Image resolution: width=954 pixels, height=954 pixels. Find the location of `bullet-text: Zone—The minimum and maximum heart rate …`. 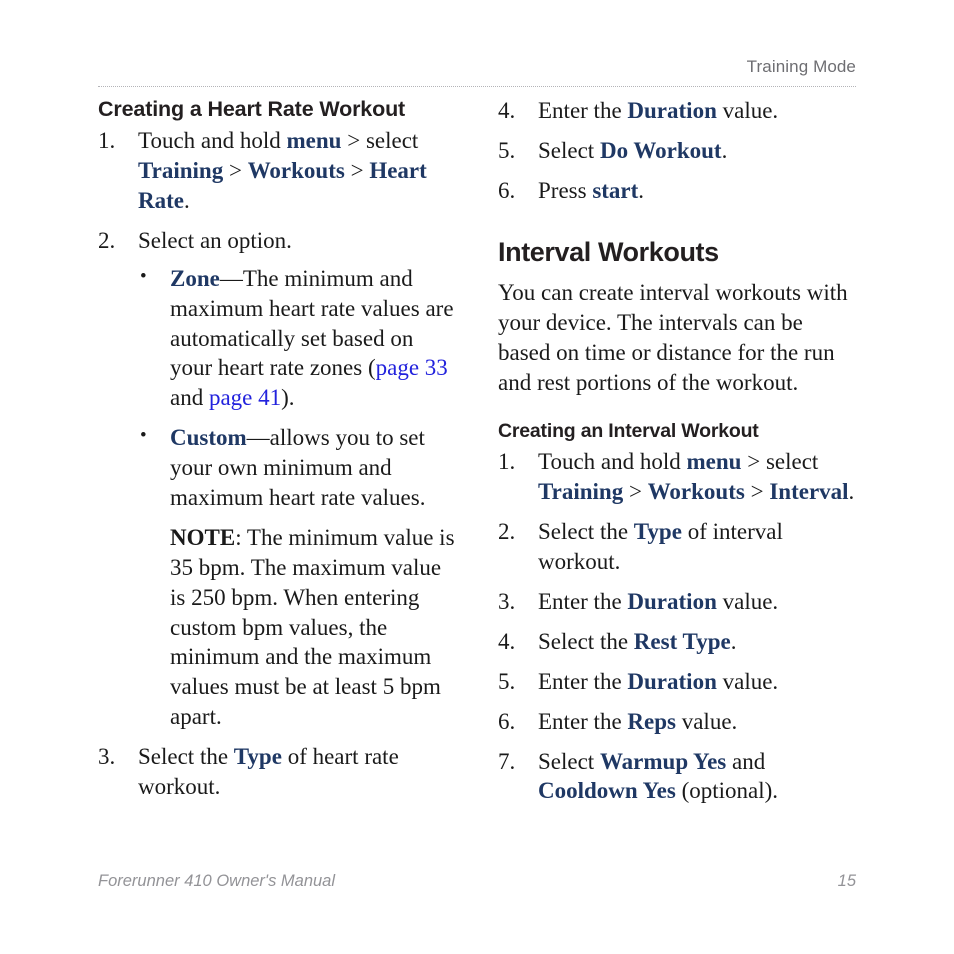

bullet-text: Zone—The minimum and maximum heart rate … is located at coordinates (312, 338).